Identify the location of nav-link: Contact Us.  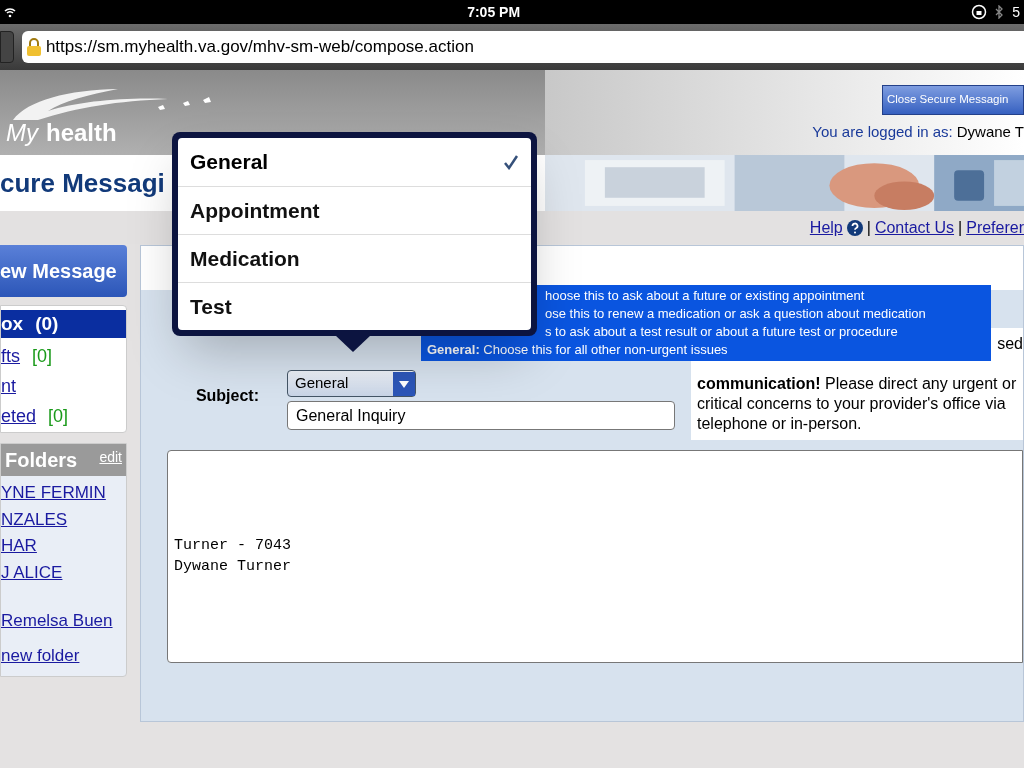
(914, 227).